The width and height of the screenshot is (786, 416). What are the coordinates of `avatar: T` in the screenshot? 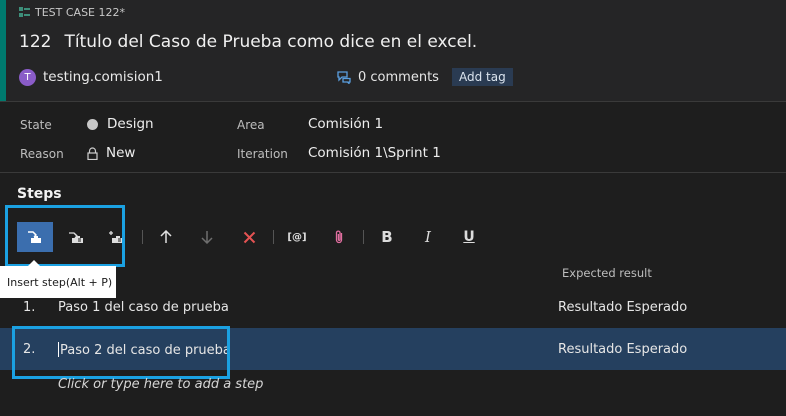 It's located at (27, 77).